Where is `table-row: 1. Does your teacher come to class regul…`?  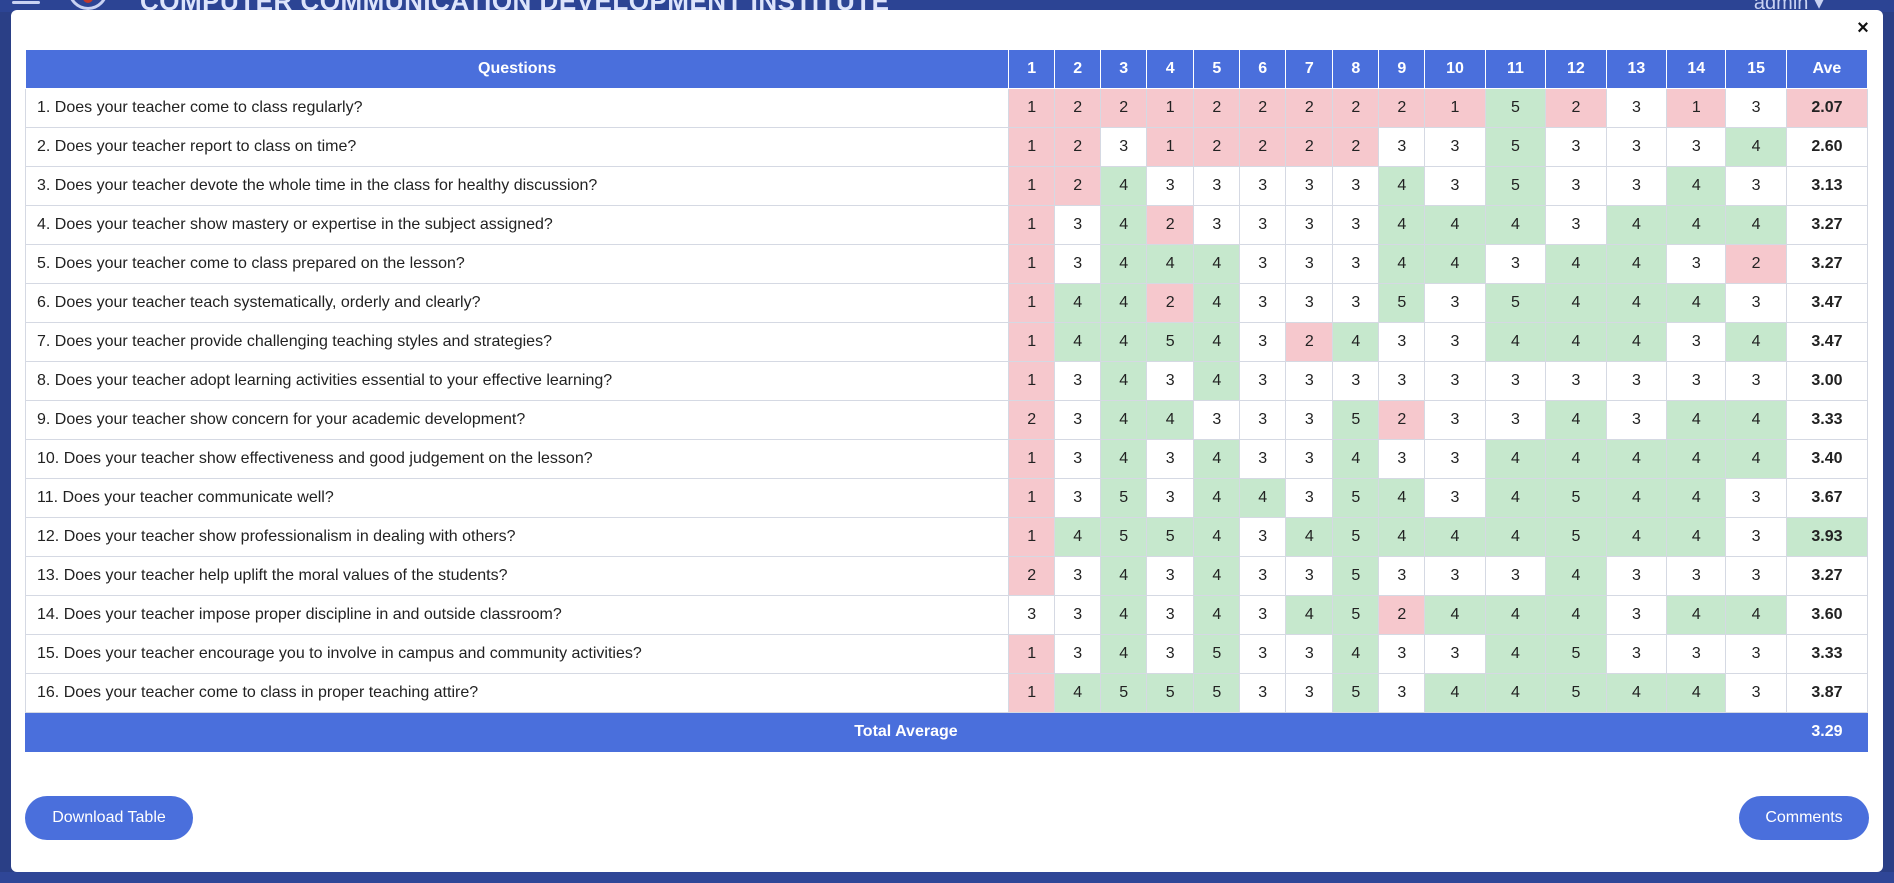 table-row: 1. Does your teacher come to class regul… is located at coordinates (946, 108).